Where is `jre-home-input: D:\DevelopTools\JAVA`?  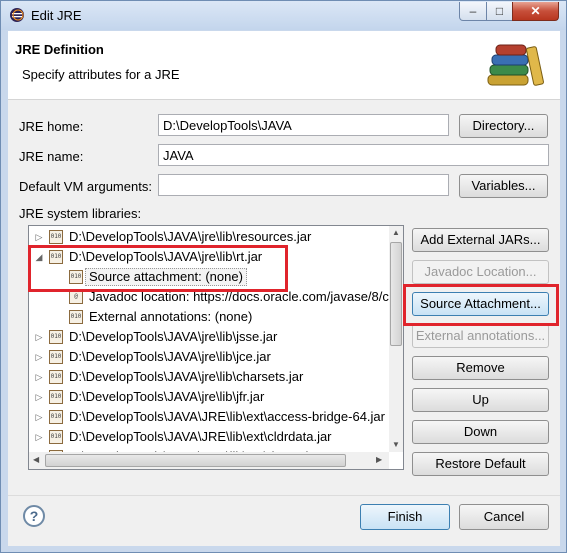
jre-home-input: D:\DevelopTools\JAVA is located at coordinates (303, 125).